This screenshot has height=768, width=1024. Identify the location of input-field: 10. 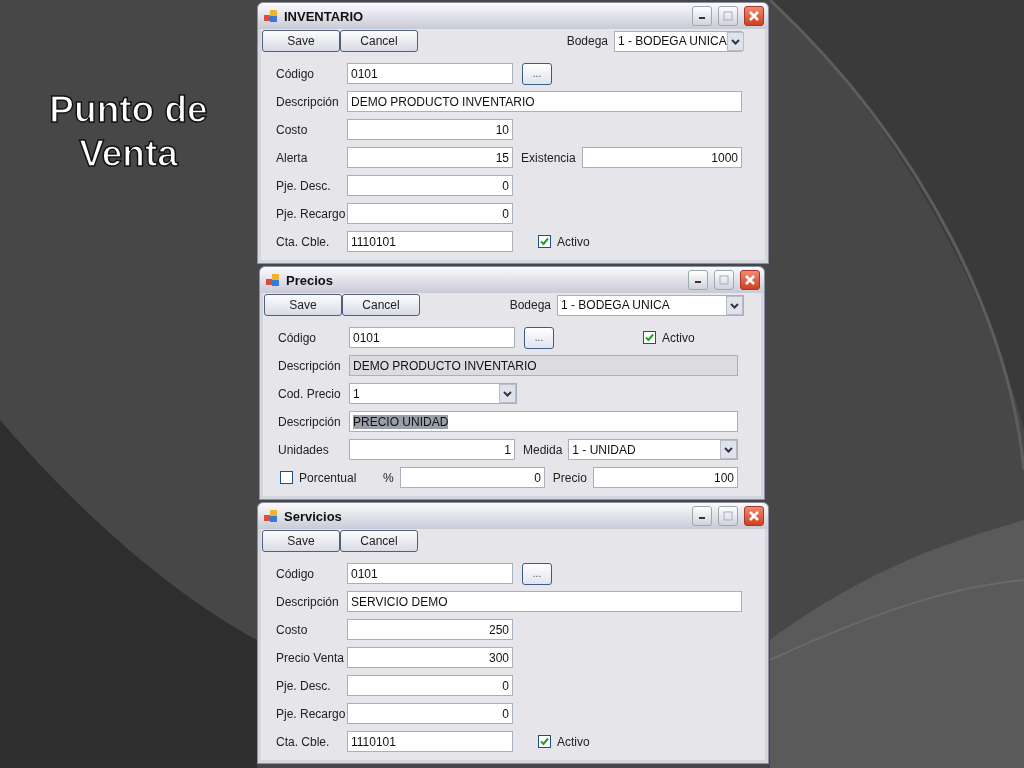
(430, 129).